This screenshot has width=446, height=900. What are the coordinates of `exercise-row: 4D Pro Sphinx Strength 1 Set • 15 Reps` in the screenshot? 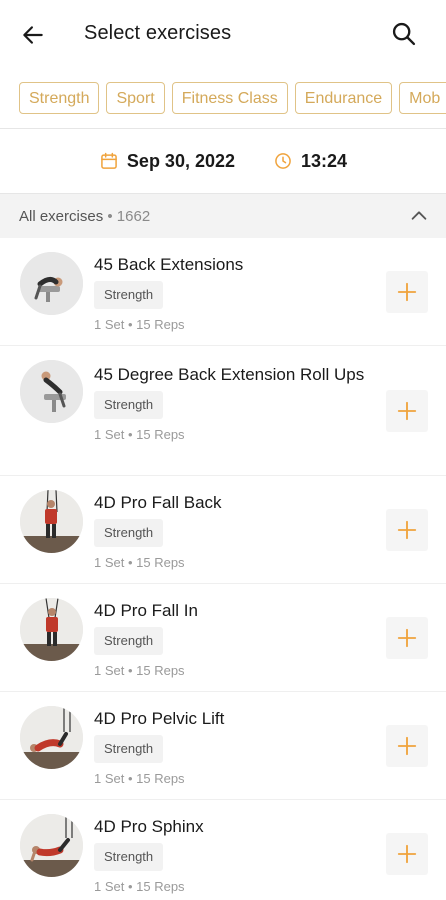 It's located at (223, 850).